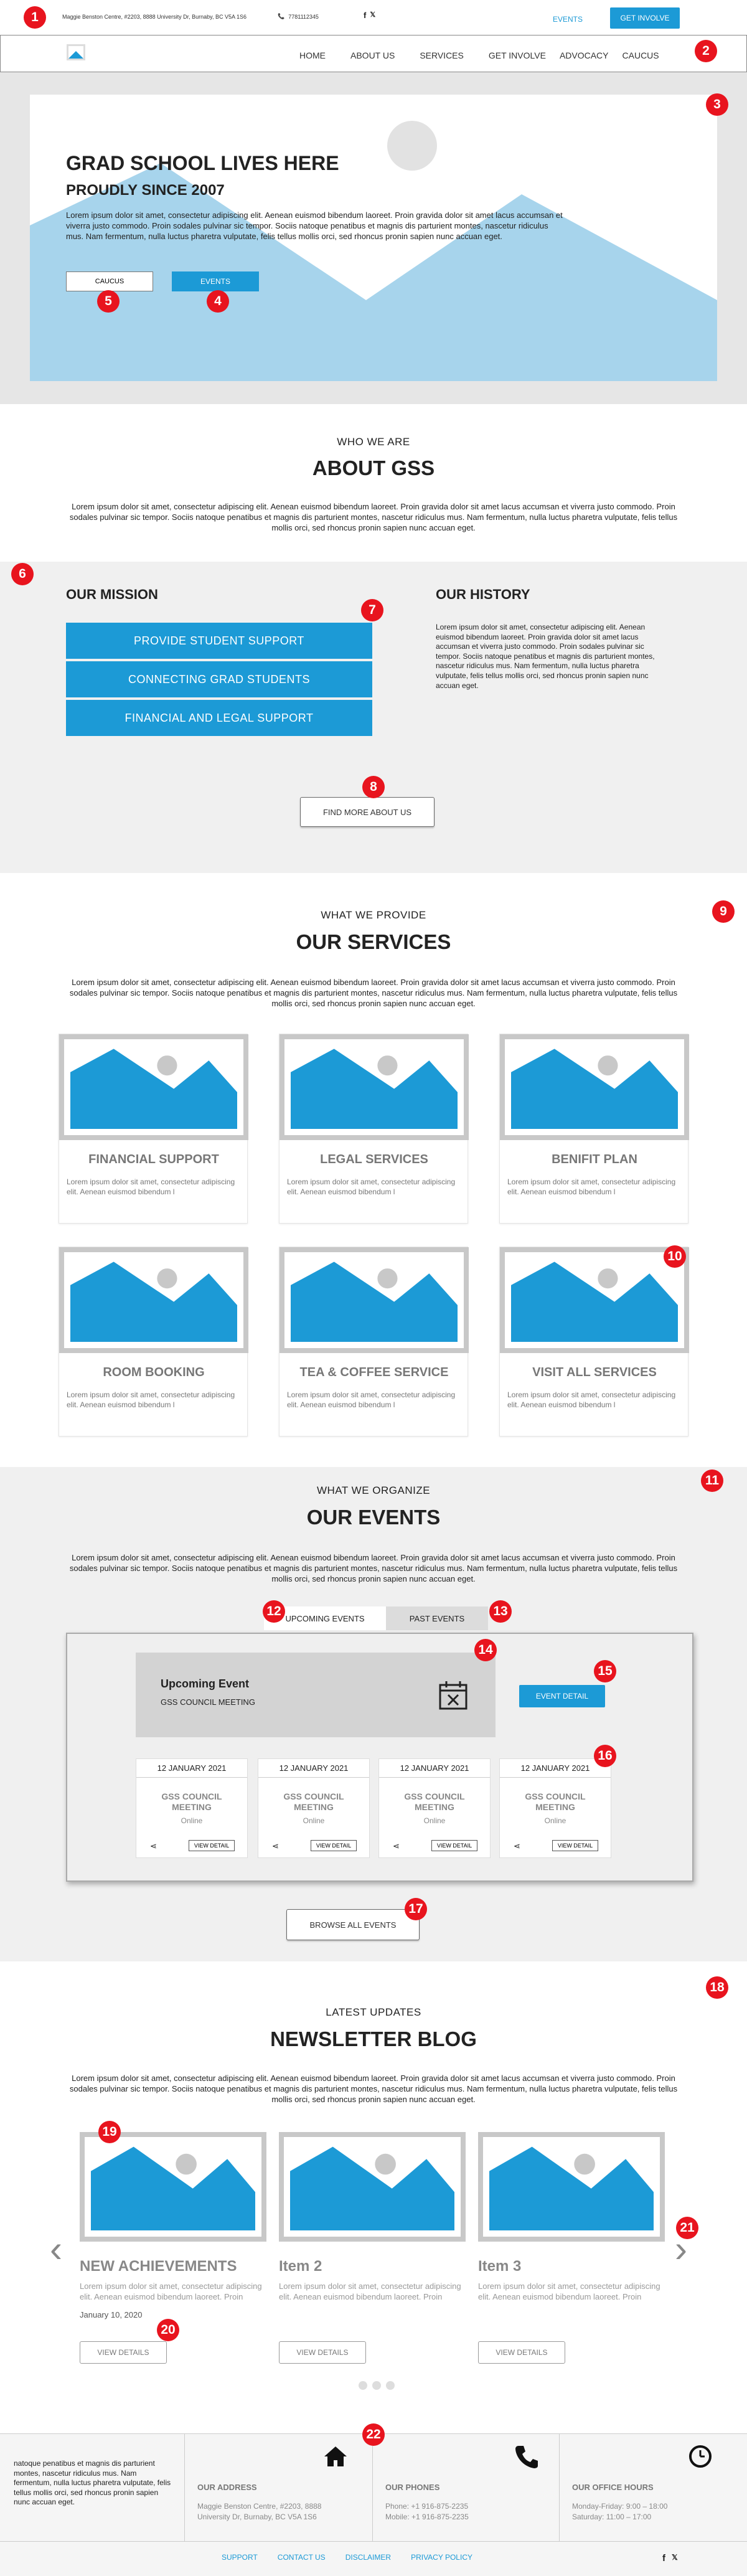  Describe the element at coordinates (412, 2487) in the screenshot. I see `footer-phones-title: OUR PHONES` at that location.